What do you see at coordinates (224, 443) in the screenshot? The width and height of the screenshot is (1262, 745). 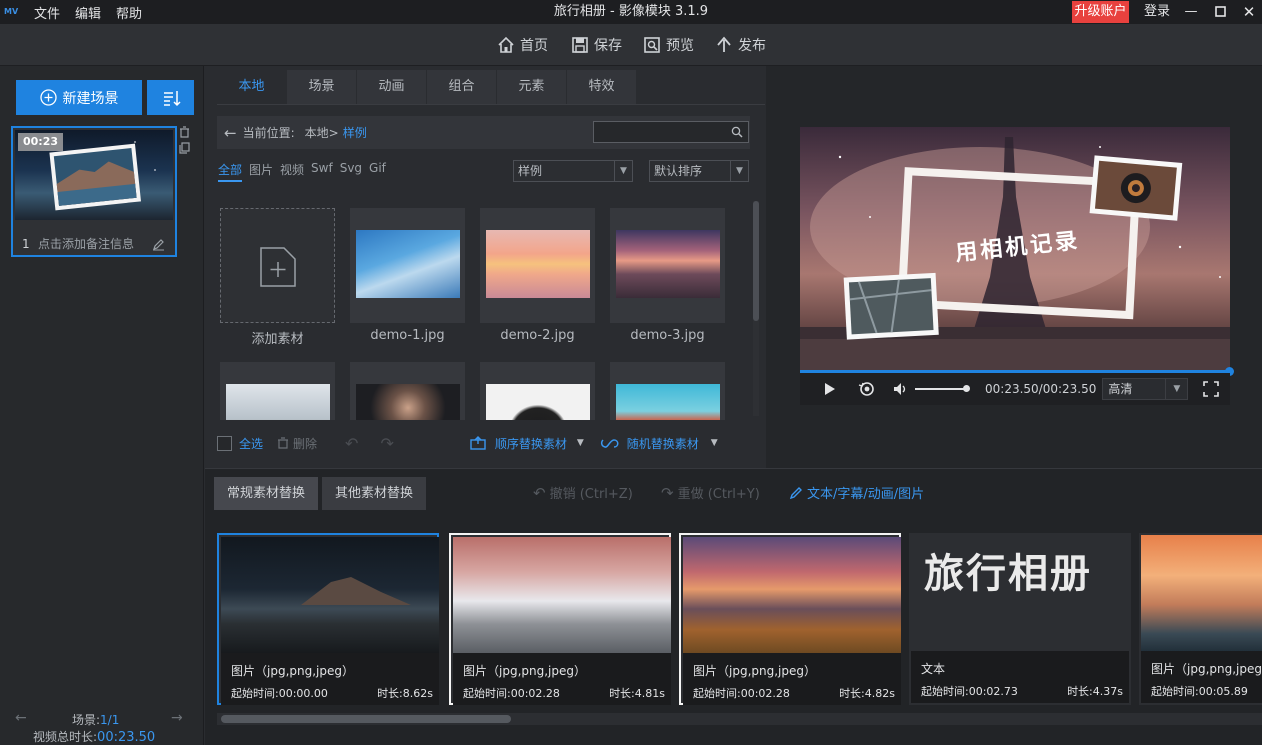 I see `select-all-checkbox` at bounding box center [224, 443].